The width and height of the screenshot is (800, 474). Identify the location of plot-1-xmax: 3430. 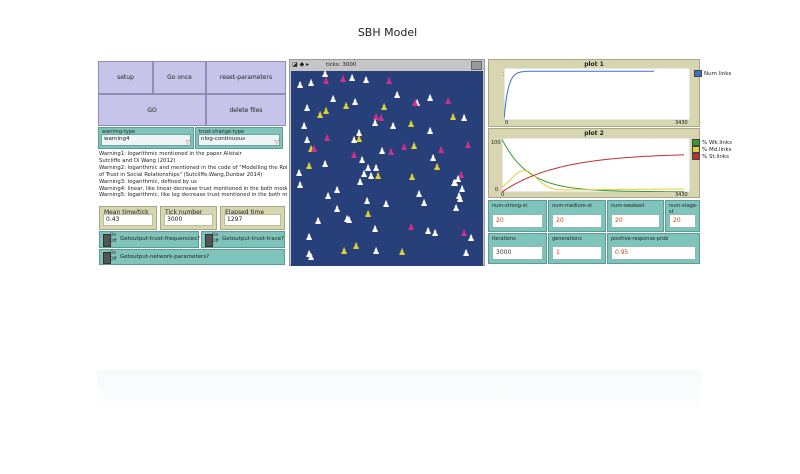
(681, 123).